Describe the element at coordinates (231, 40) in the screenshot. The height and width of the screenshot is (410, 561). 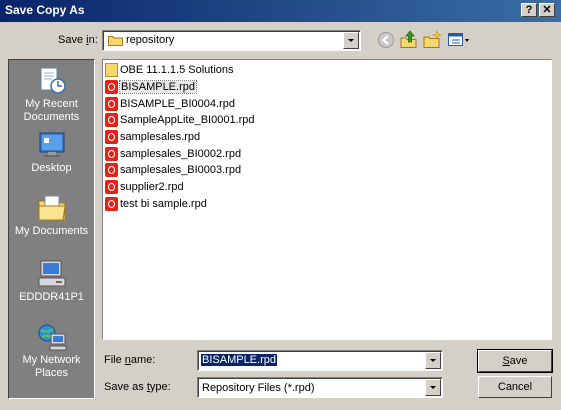
I see `save-in-dropdown: repository` at that location.